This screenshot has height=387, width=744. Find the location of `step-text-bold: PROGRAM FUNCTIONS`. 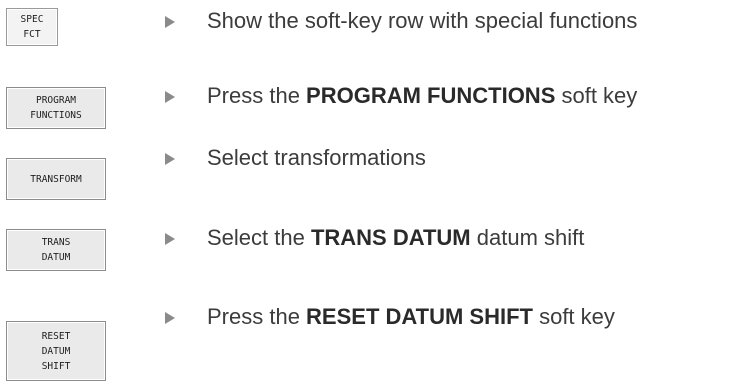

step-text-bold: PROGRAM FUNCTIONS is located at coordinates (431, 95).